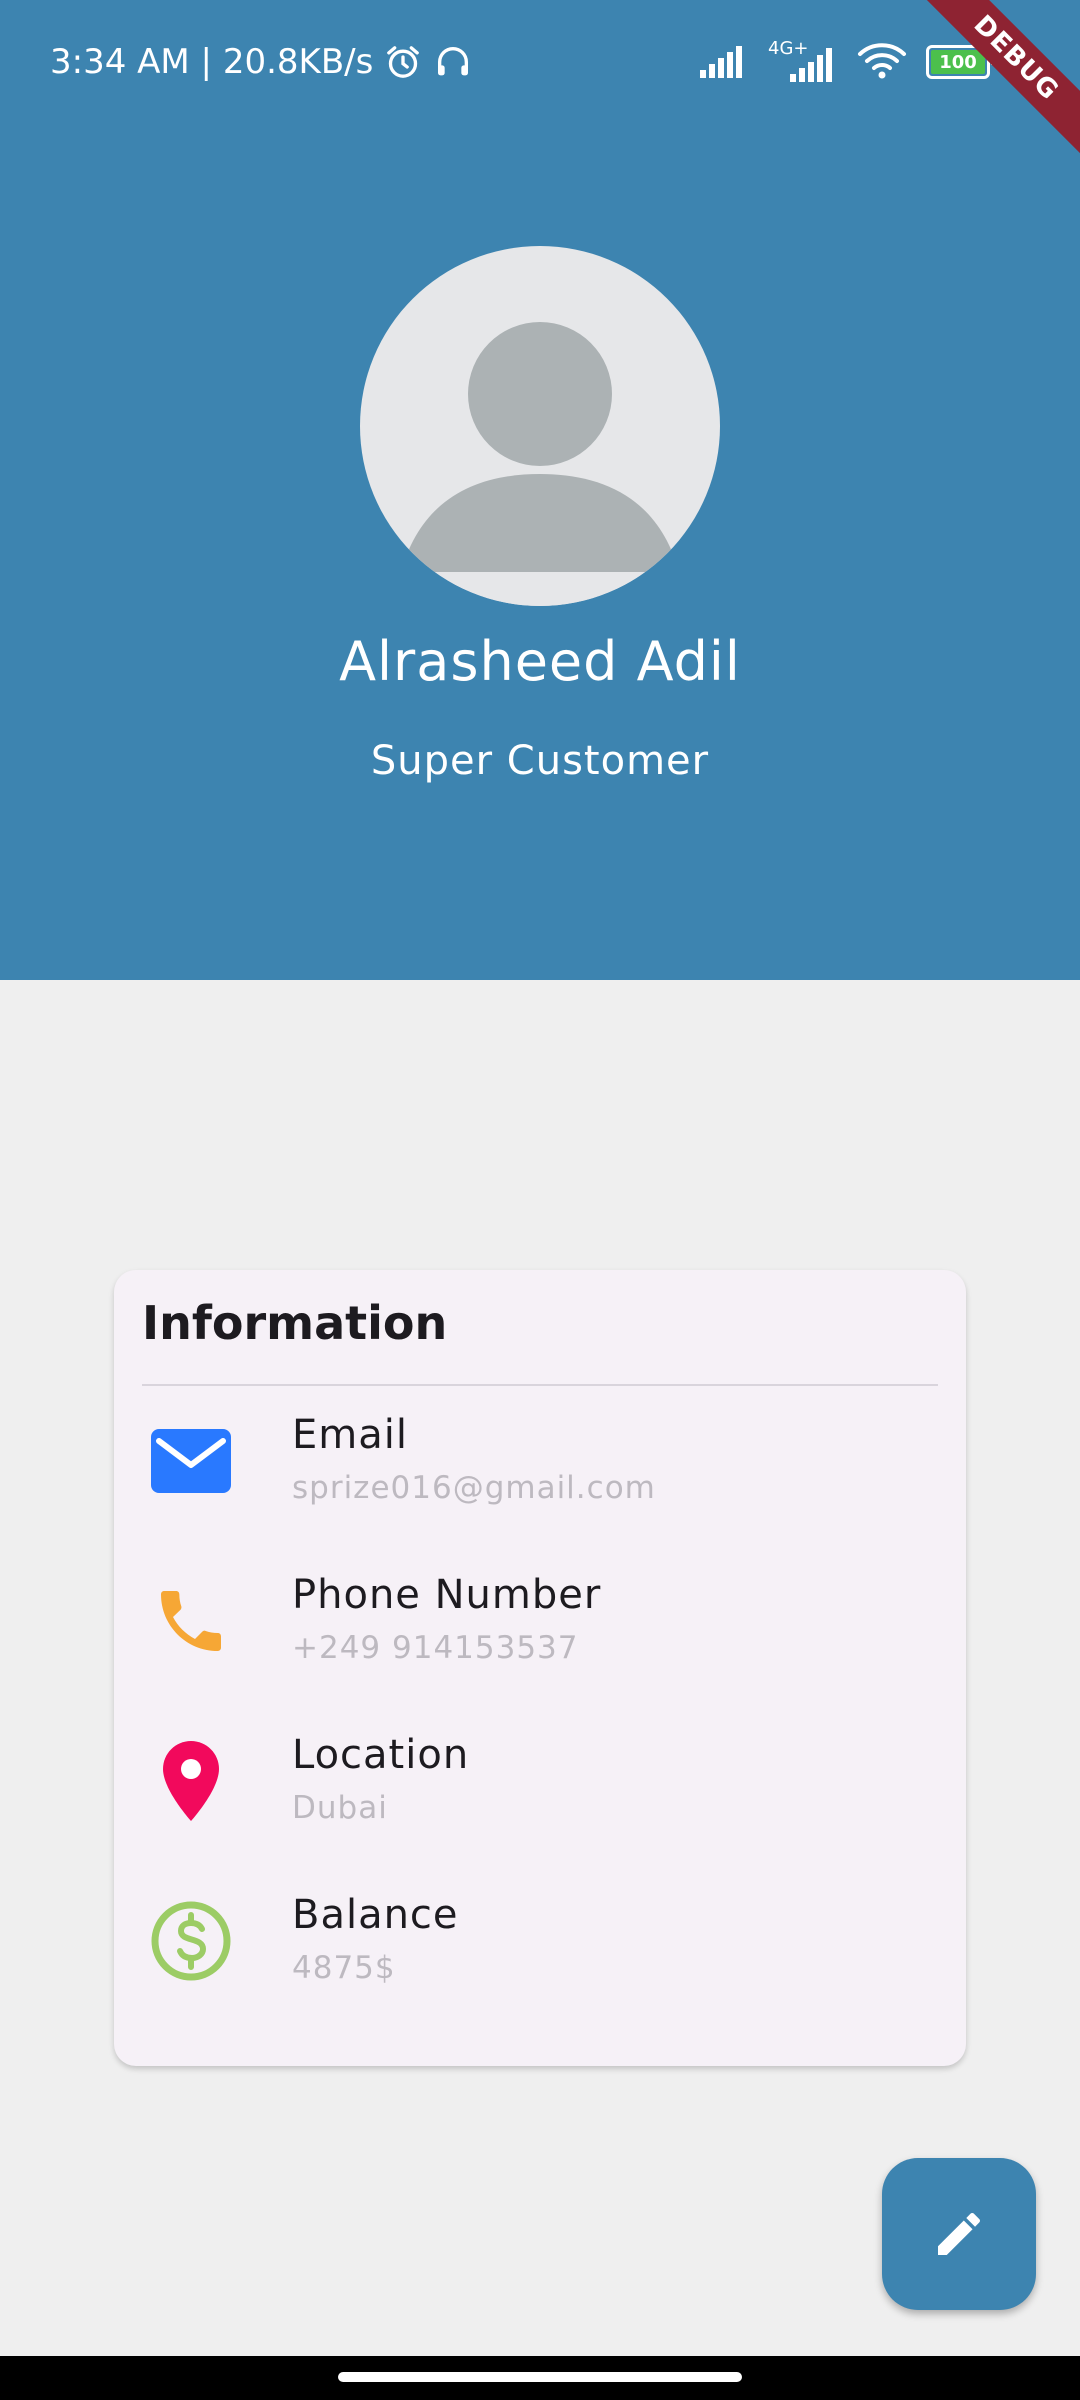 Image resolution: width=1080 pixels, height=2400 pixels. What do you see at coordinates (435, 1648) in the screenshot?
I see `info-value: +249 914153537` at bounding box center [435, 1648].